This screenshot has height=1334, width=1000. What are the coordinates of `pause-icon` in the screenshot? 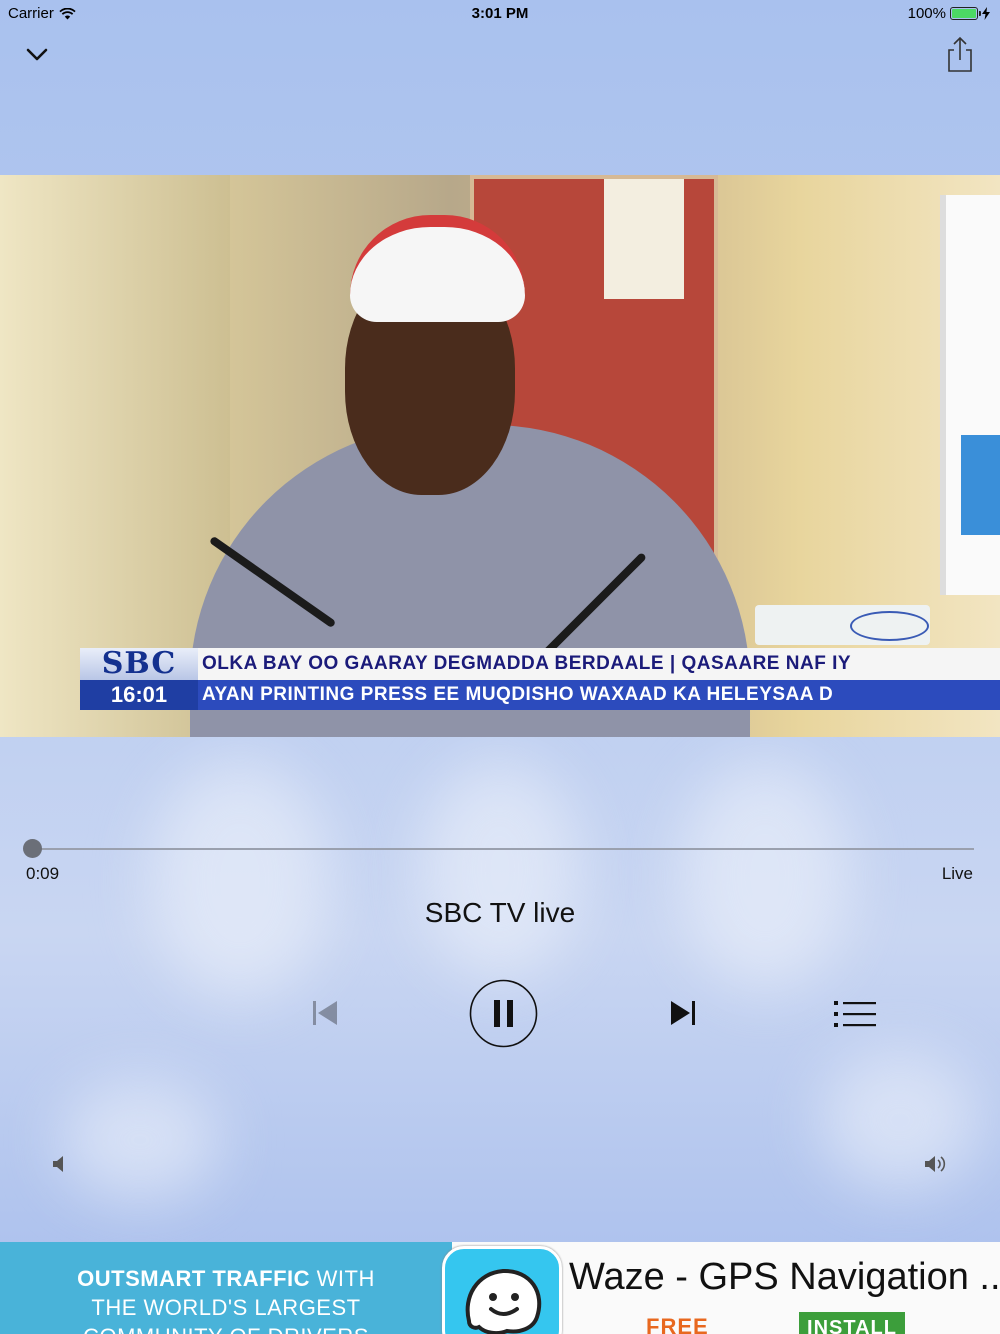 It's located at (503, 1013).